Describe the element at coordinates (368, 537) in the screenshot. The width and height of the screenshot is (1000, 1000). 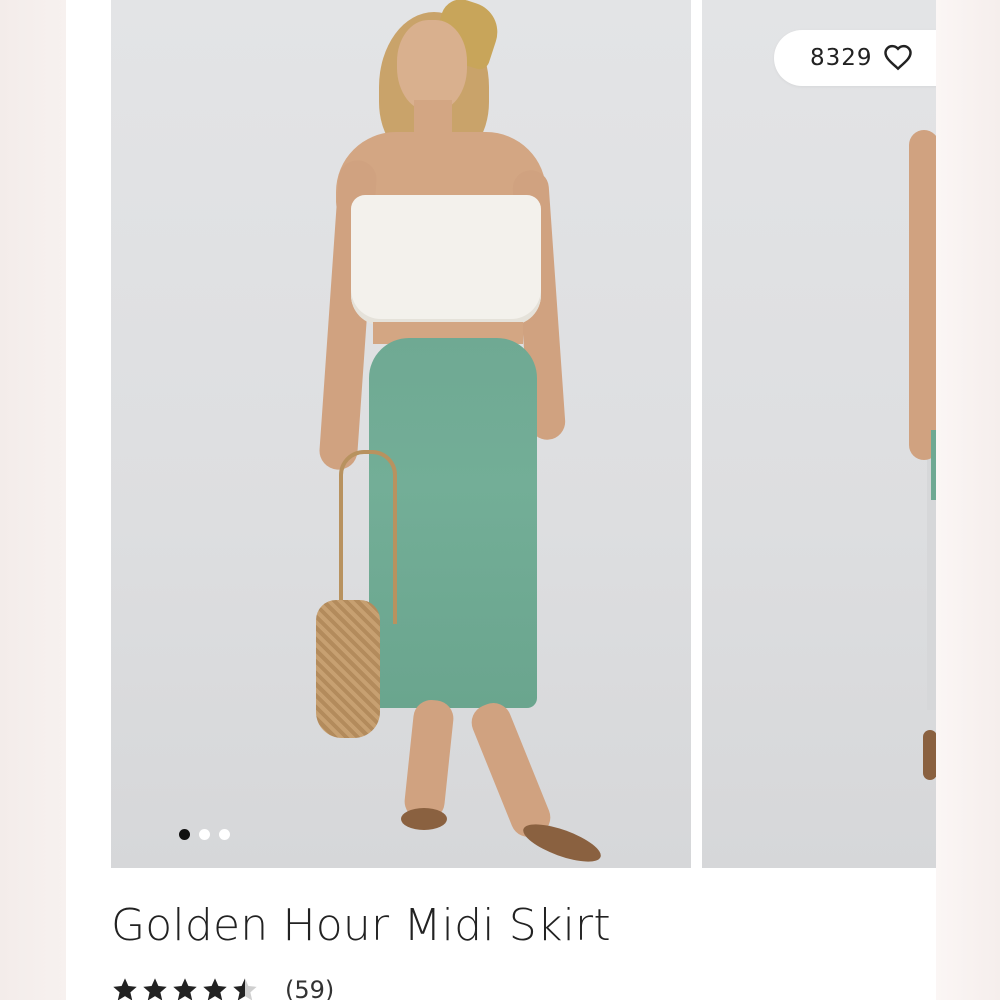
I see `bag-strap` at that location.